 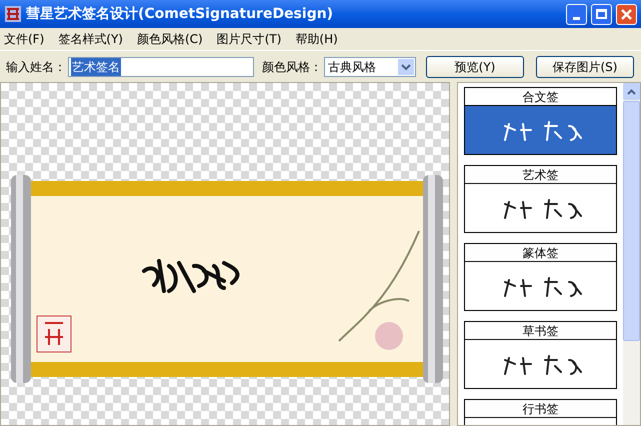 I want to click on style-title: 草书签, so click(x=540, y=331).